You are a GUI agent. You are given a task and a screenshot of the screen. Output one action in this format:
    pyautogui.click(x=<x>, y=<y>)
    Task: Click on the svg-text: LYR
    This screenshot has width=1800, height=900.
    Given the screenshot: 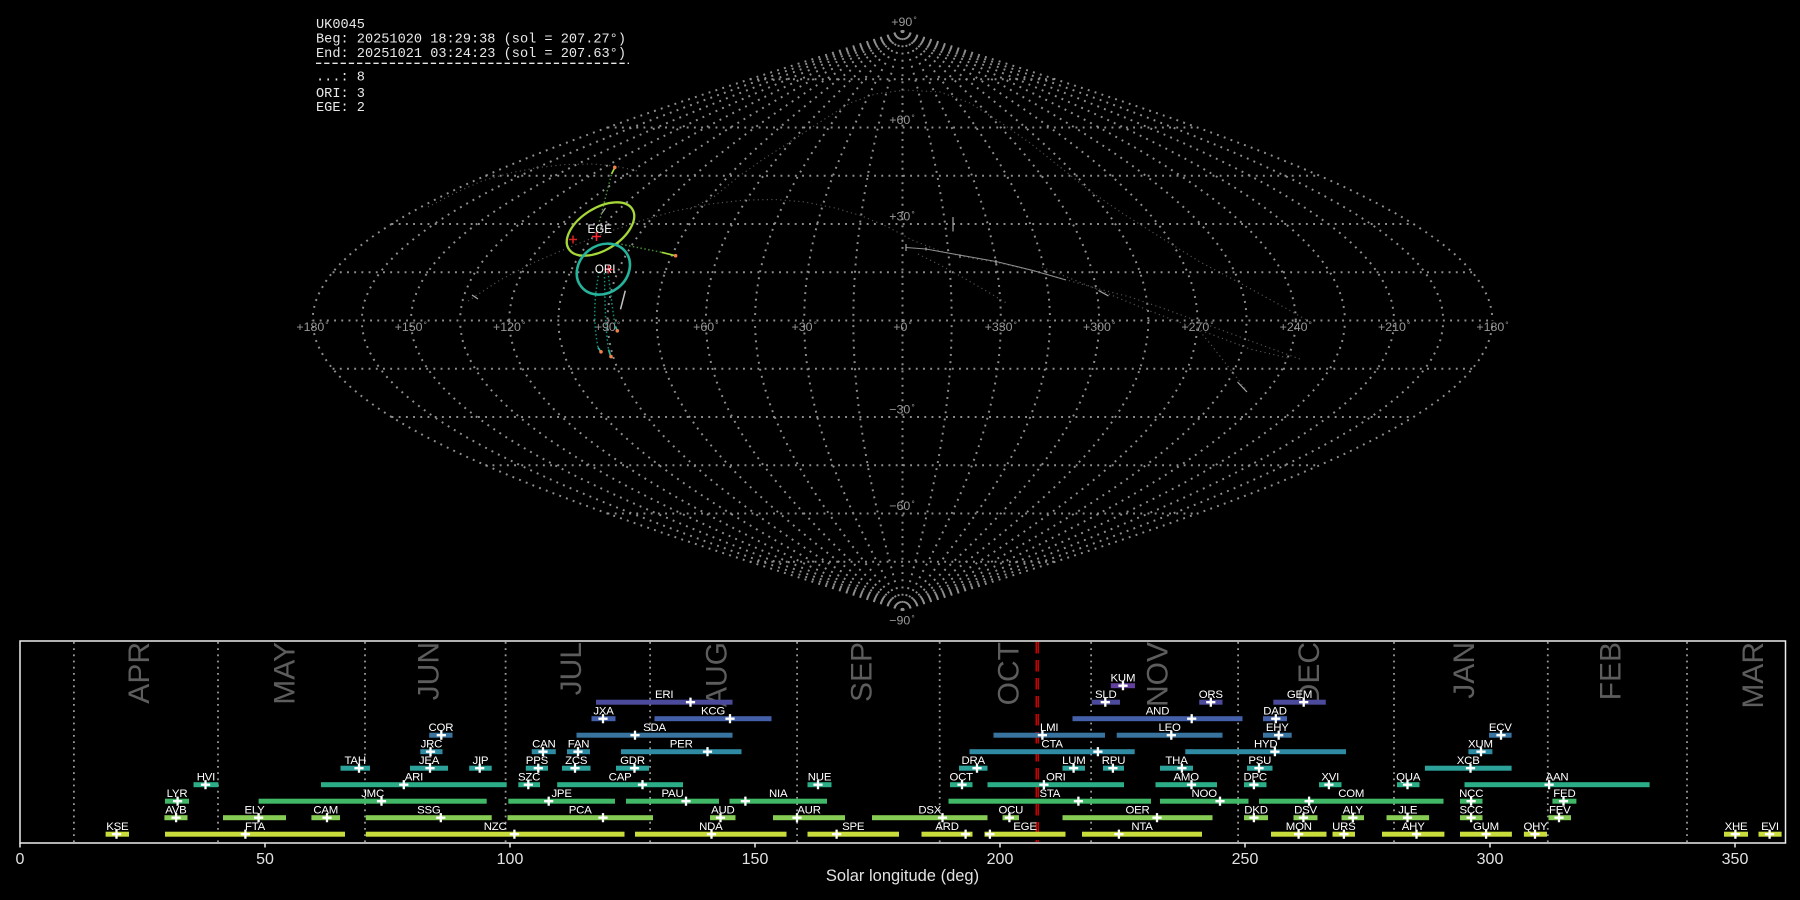 What is the action you would take?
    pyautogui.click(x=177, y=794)
    